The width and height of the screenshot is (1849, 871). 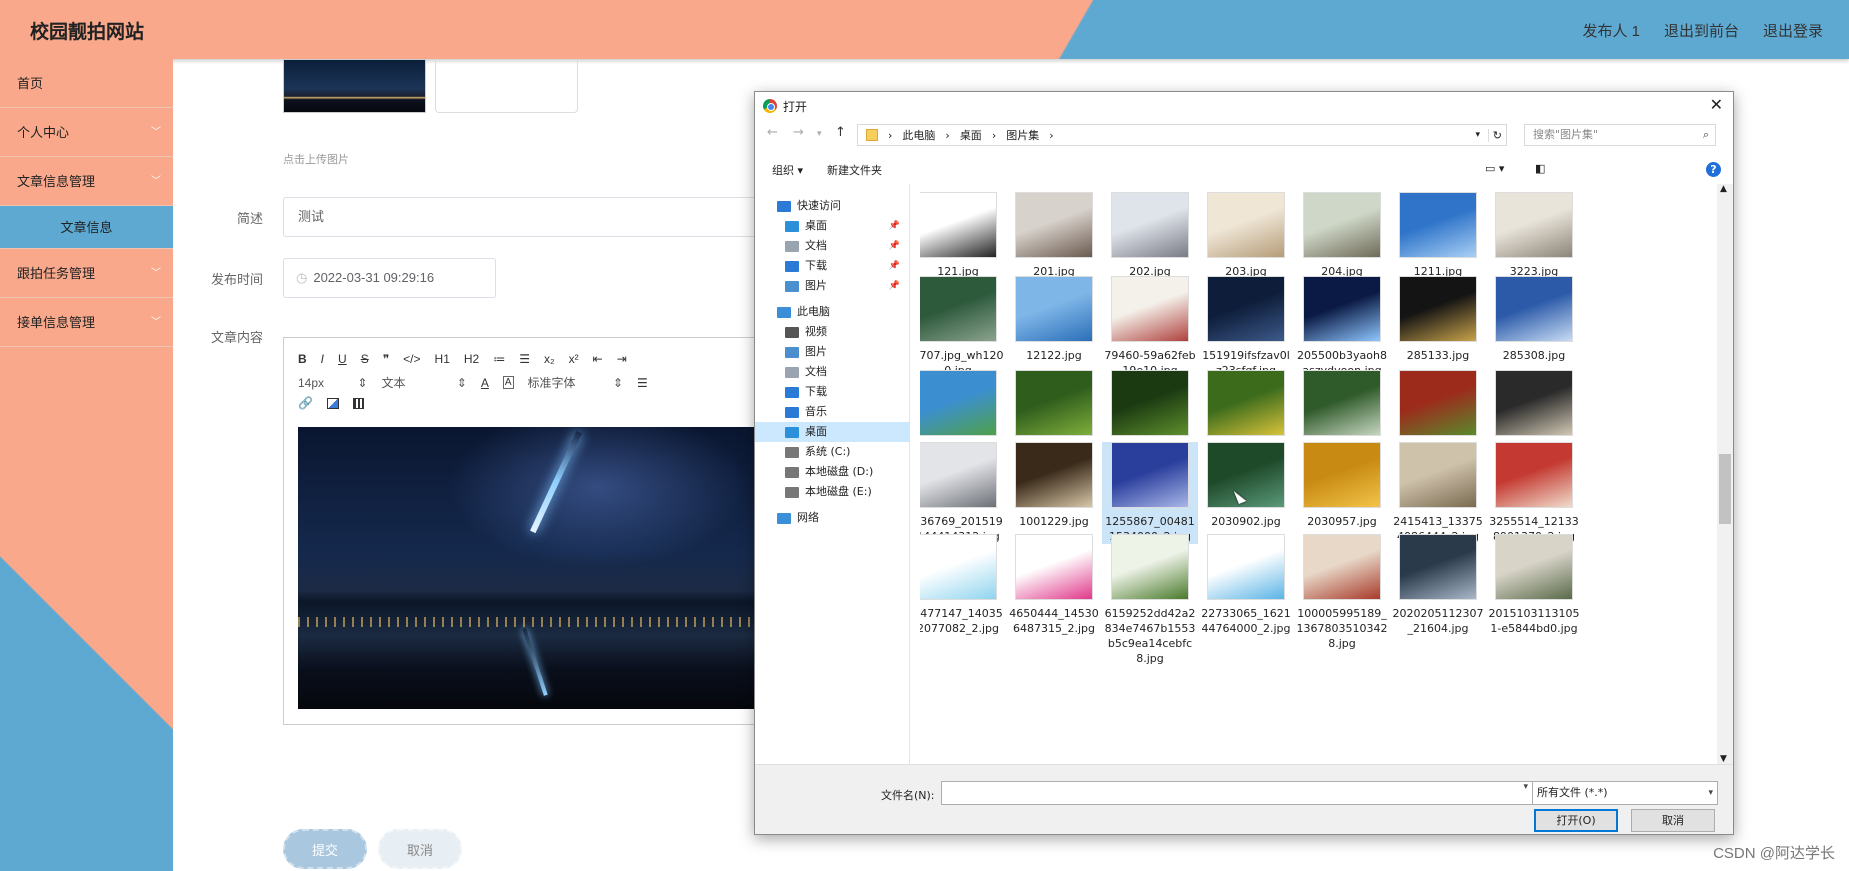 I want to click on breadcrumb-item: 此电脑, so click(x=918, y=135).